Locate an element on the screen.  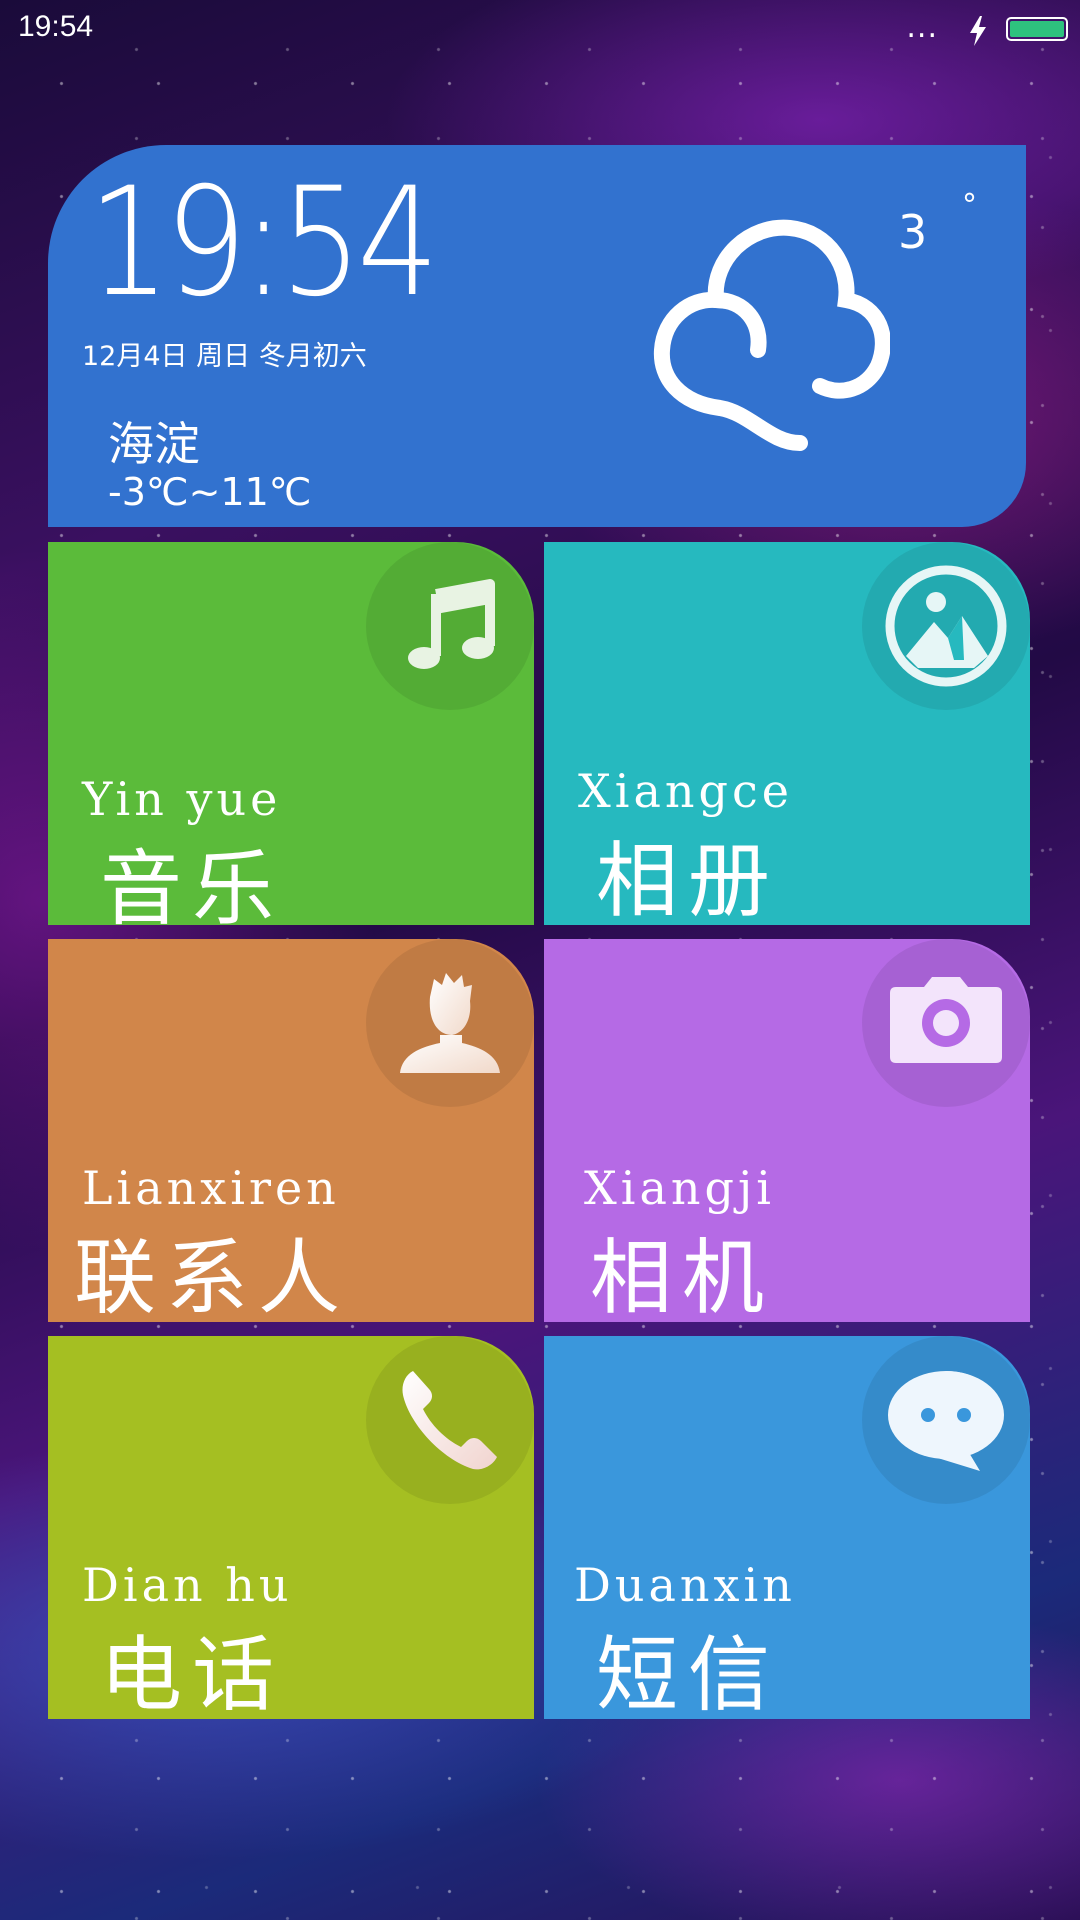
tile-label: 相册 is located at coordinates (688, 879).